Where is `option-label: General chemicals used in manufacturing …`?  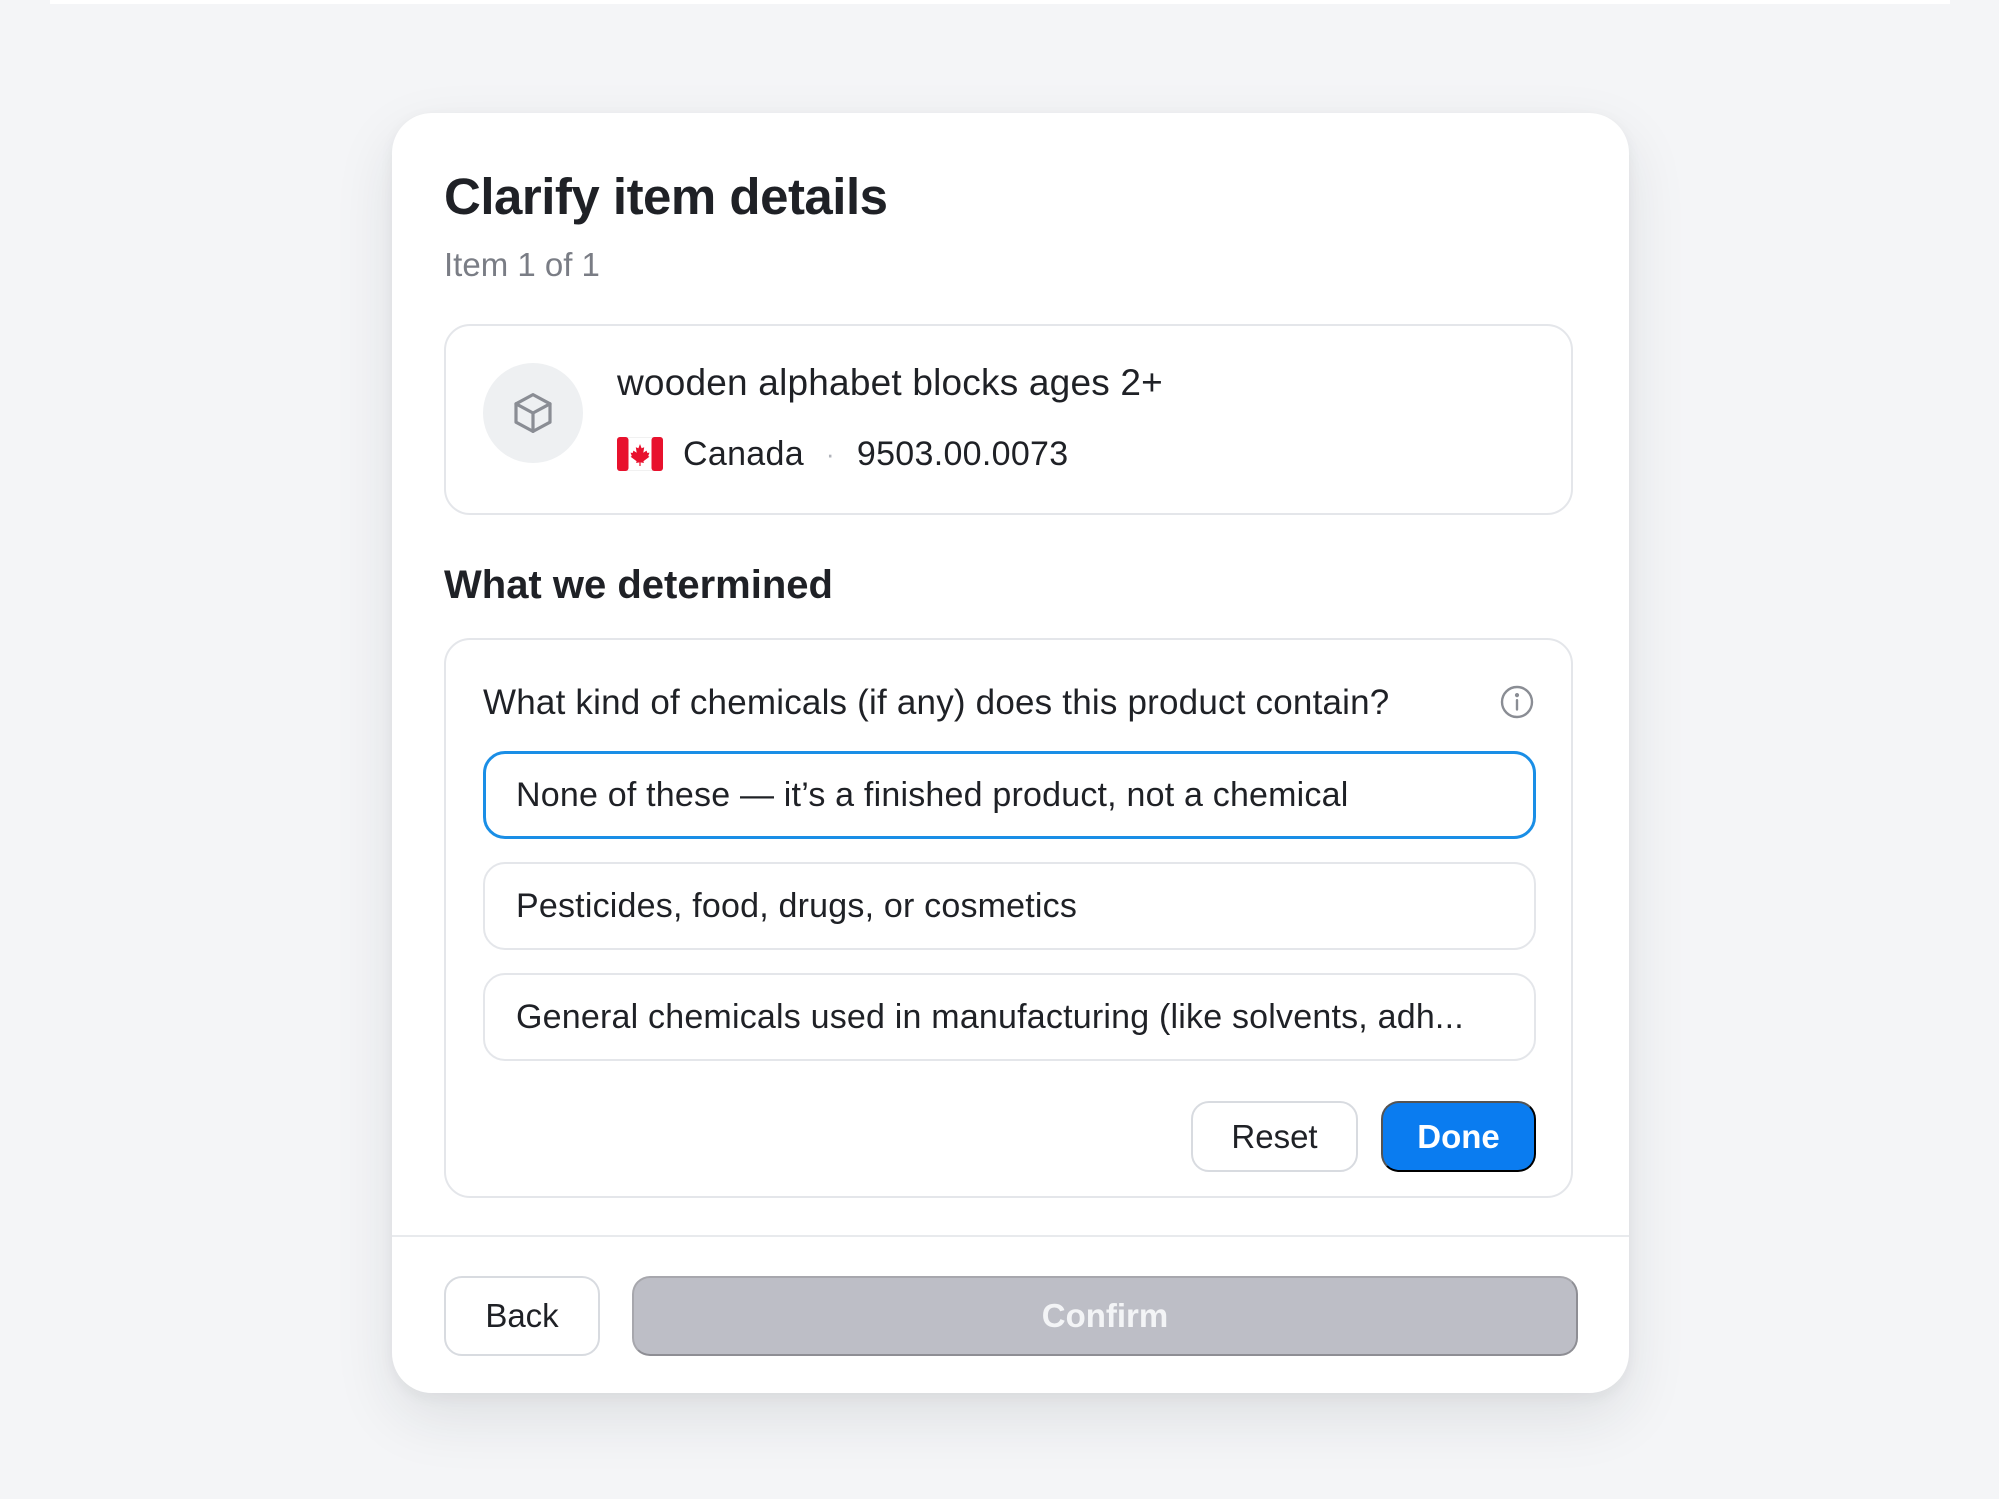
option-label: General chemicals used in manufacturing … is located at coordinates (990, 1016).